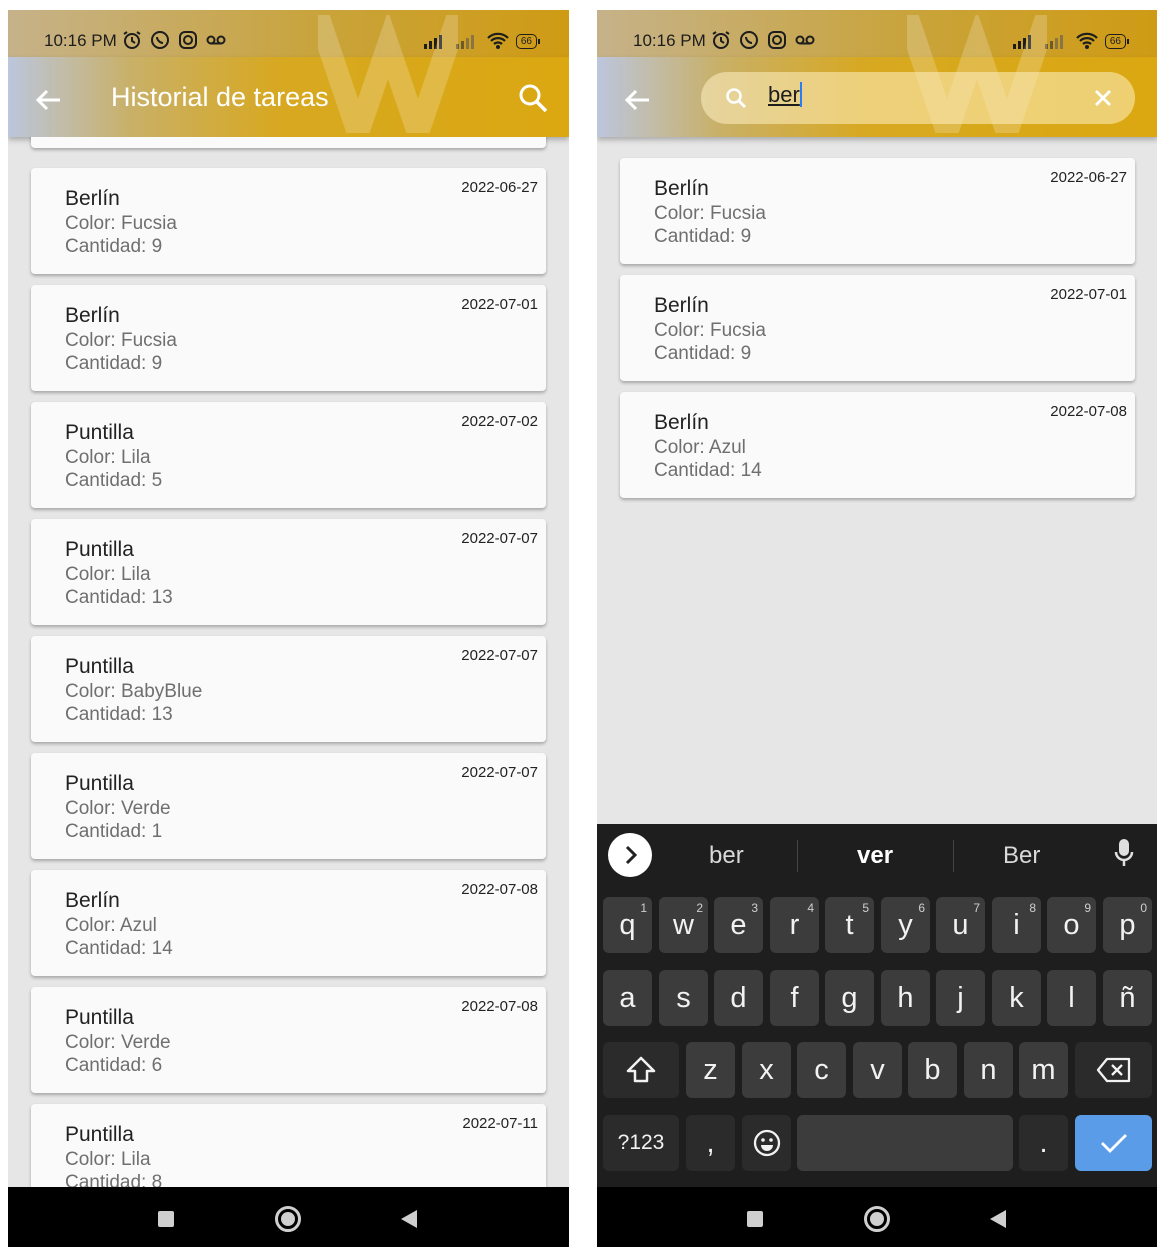  What do you see at coordinates (630, 855) in the screenshot?
I see `expand-toolbar-button` at bounding box center [630, 855].